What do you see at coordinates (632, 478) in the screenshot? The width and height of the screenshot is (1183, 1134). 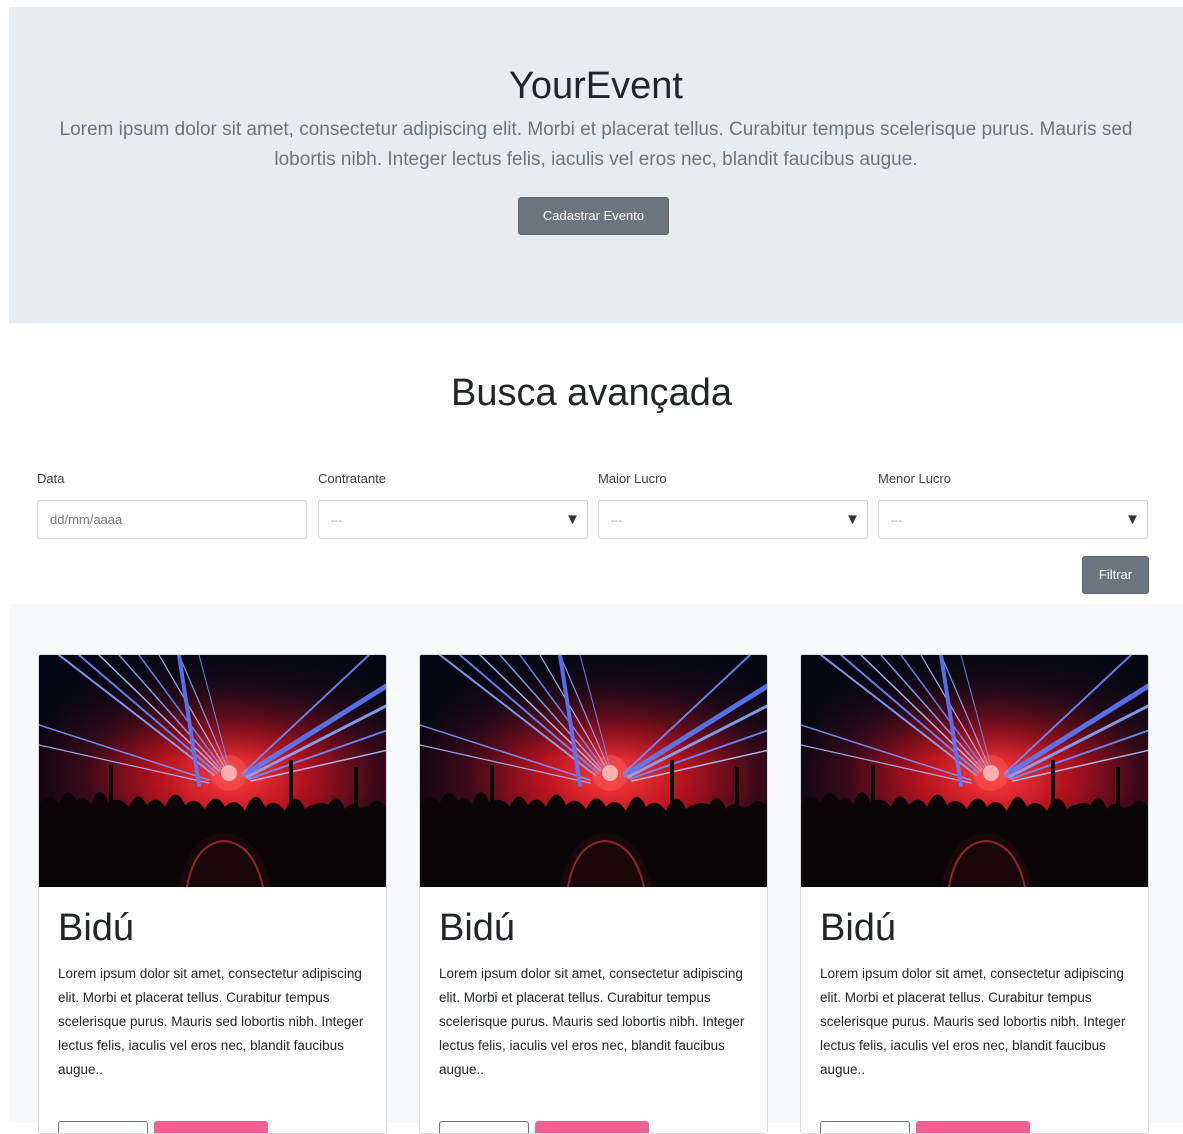 I see `max-profit-label: Maior Lucro` at bounding box center [632, 478].